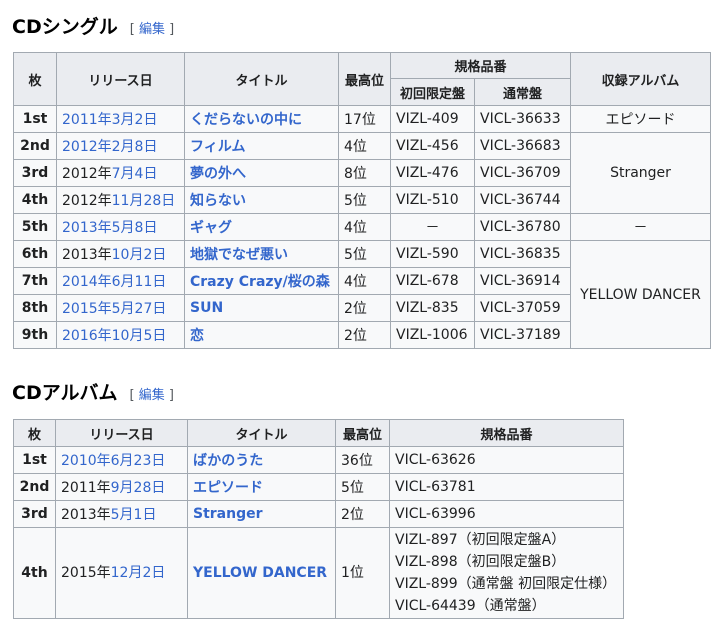 The width and height of the screenshot is (720, 634). Describe the element at coordinates (522, 308) in the screenshot. I see `regular-catalog: VICL-37059` at that location.